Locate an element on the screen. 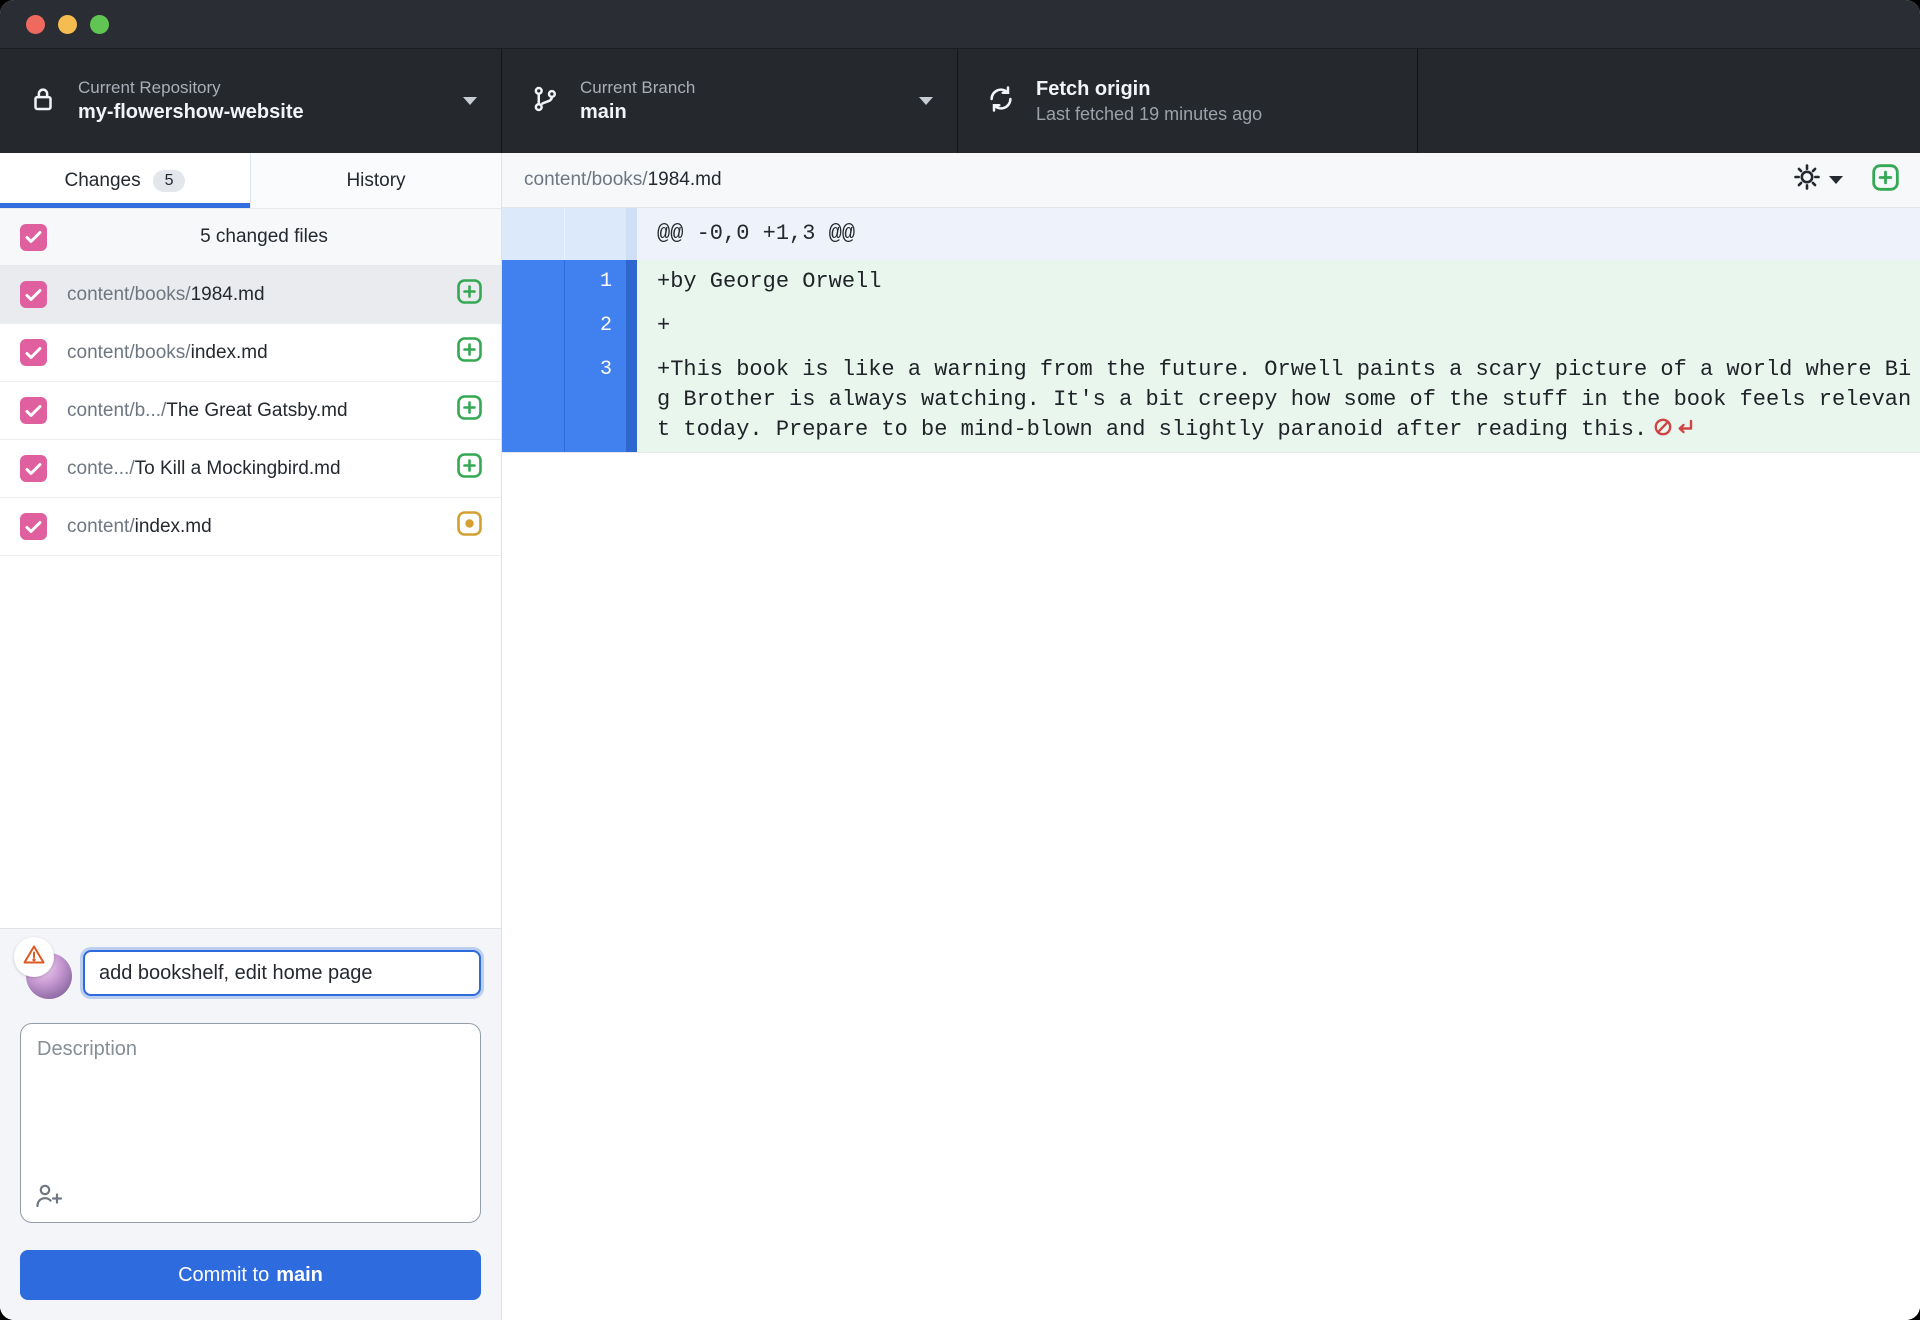  warning-badge is located at coordinates (34, 957).